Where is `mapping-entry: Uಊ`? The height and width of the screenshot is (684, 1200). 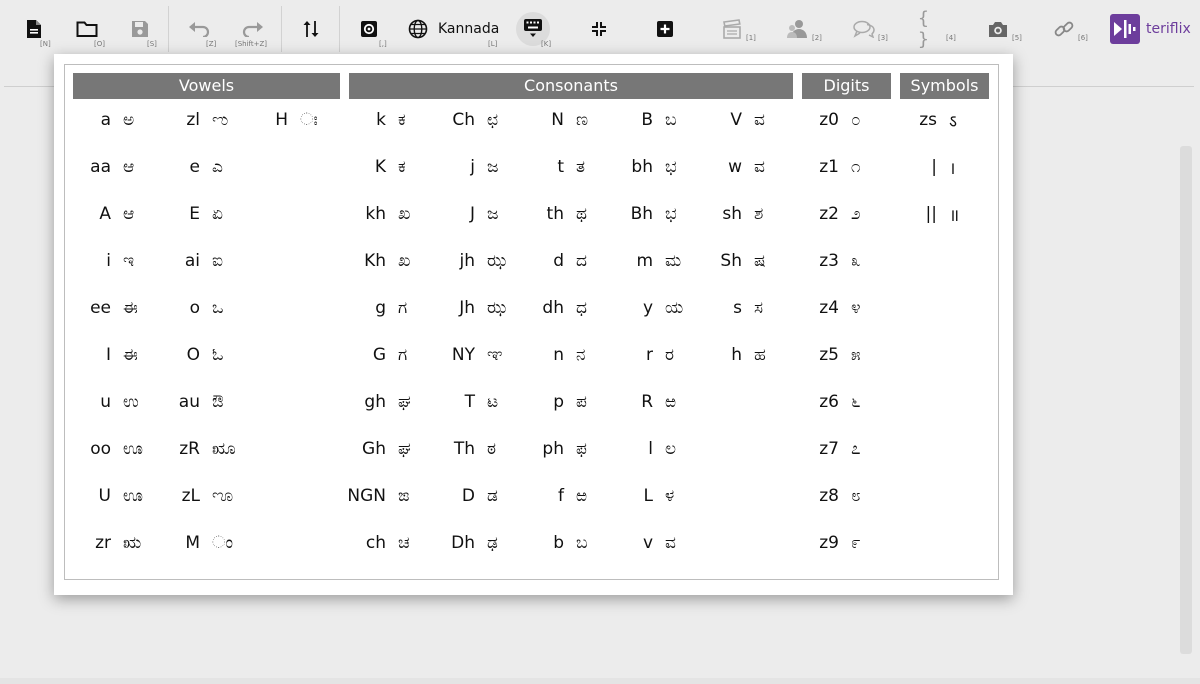
mapping-entry: Uಊ is located at coordinates (113, 496).